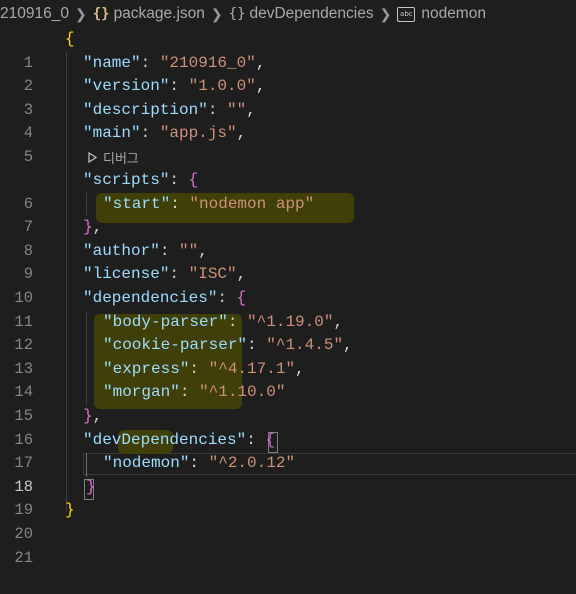 The height and width of the screenshot is (594, 576). Describe the element at coordinates (207, 62) in the screenshot. I see `json-value: "210916_0"` at that location.